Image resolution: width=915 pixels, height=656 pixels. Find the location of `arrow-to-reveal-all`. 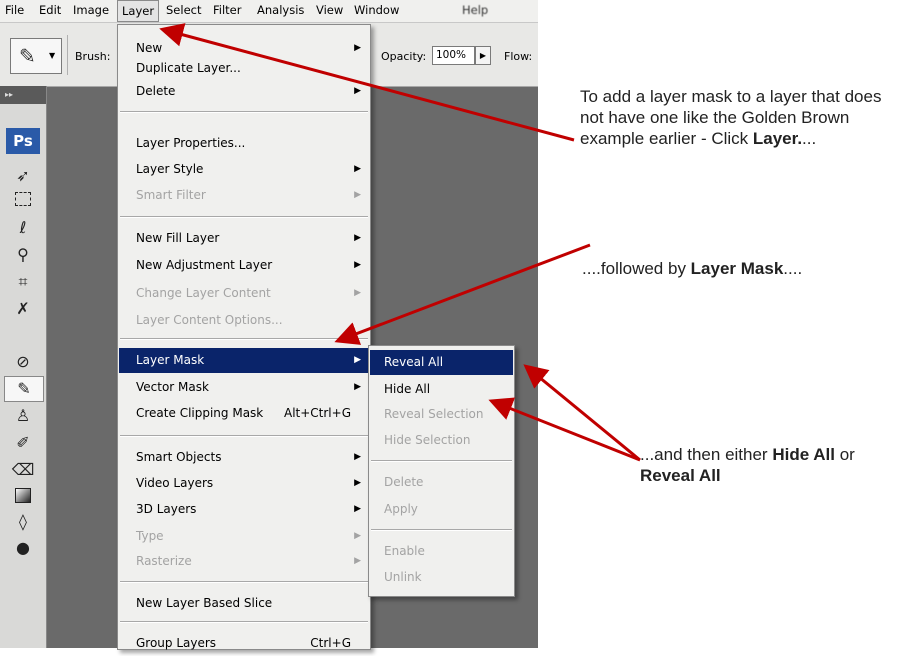

arrow-to-reveal-all is located at coordinates (582, 413).